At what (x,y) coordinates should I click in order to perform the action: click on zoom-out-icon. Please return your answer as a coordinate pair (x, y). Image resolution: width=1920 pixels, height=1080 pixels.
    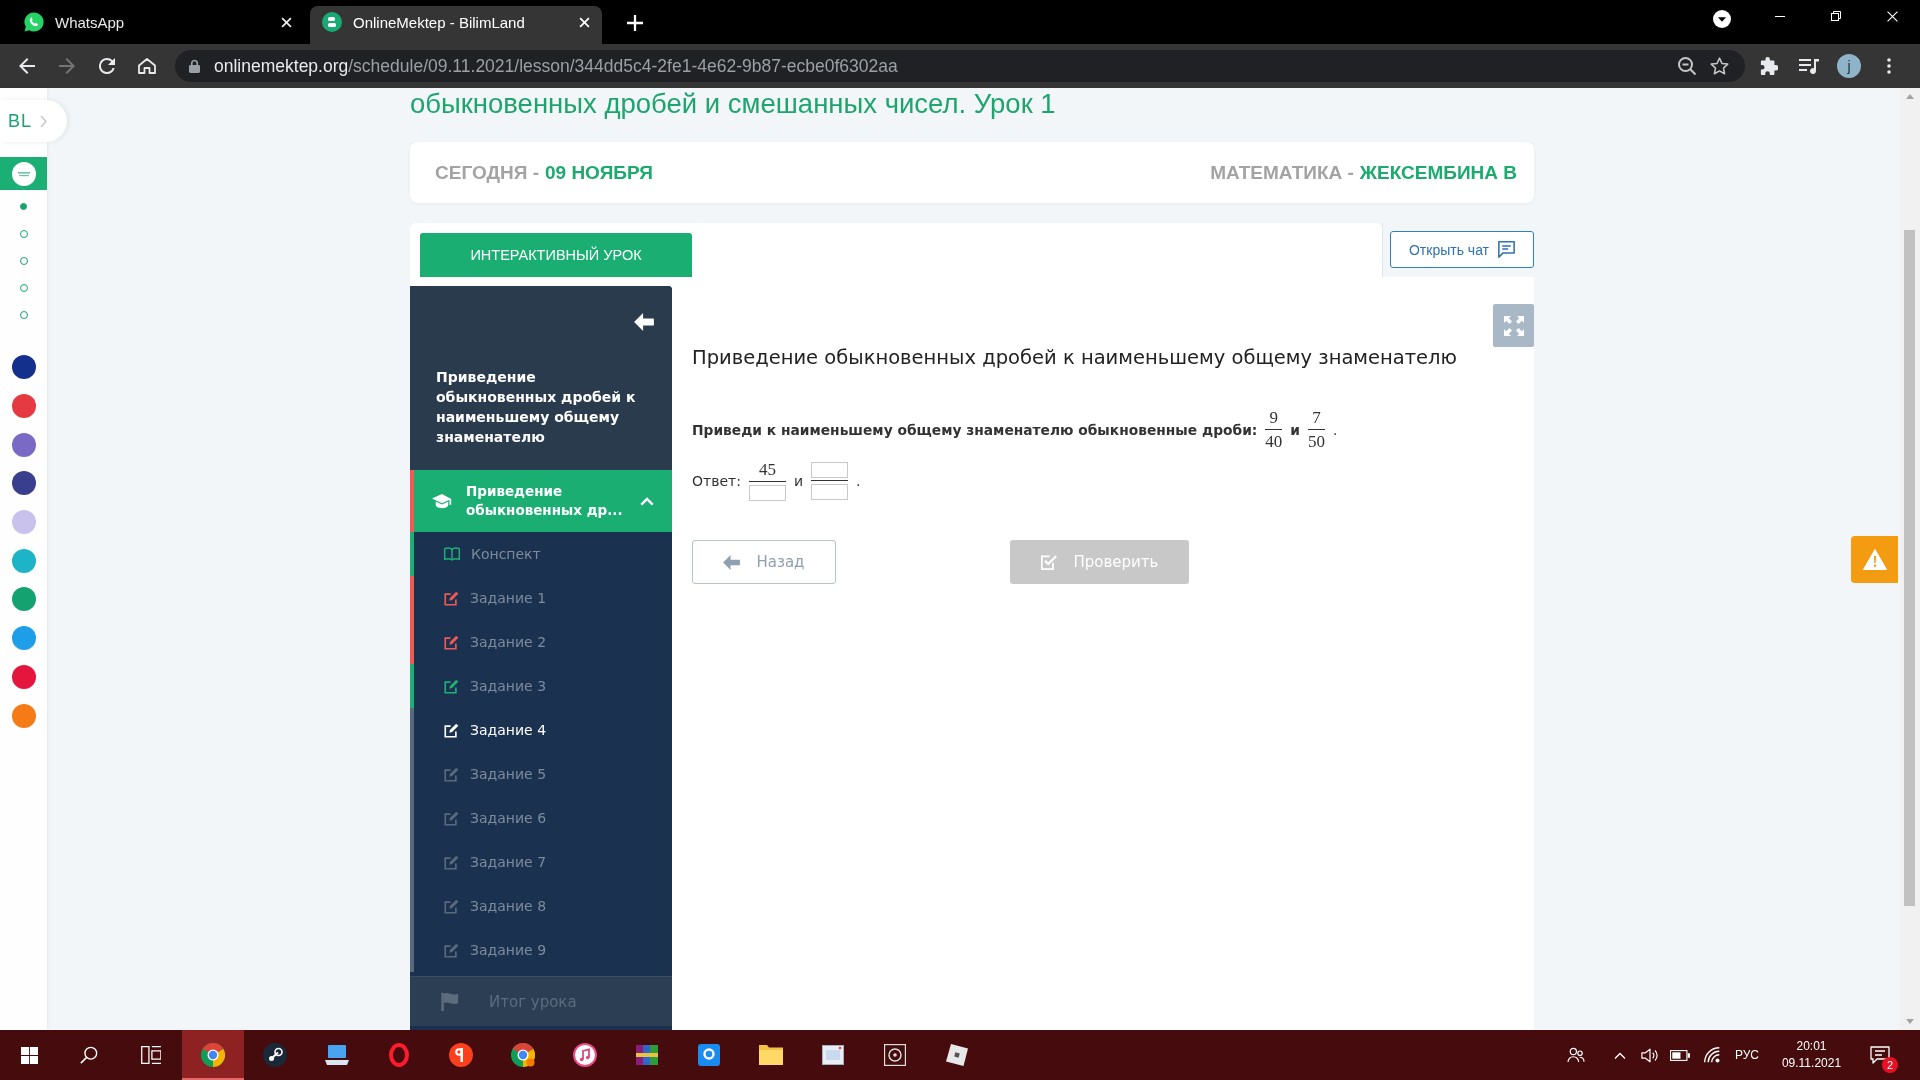
    Looking at the image, I should click on (1687, 66).